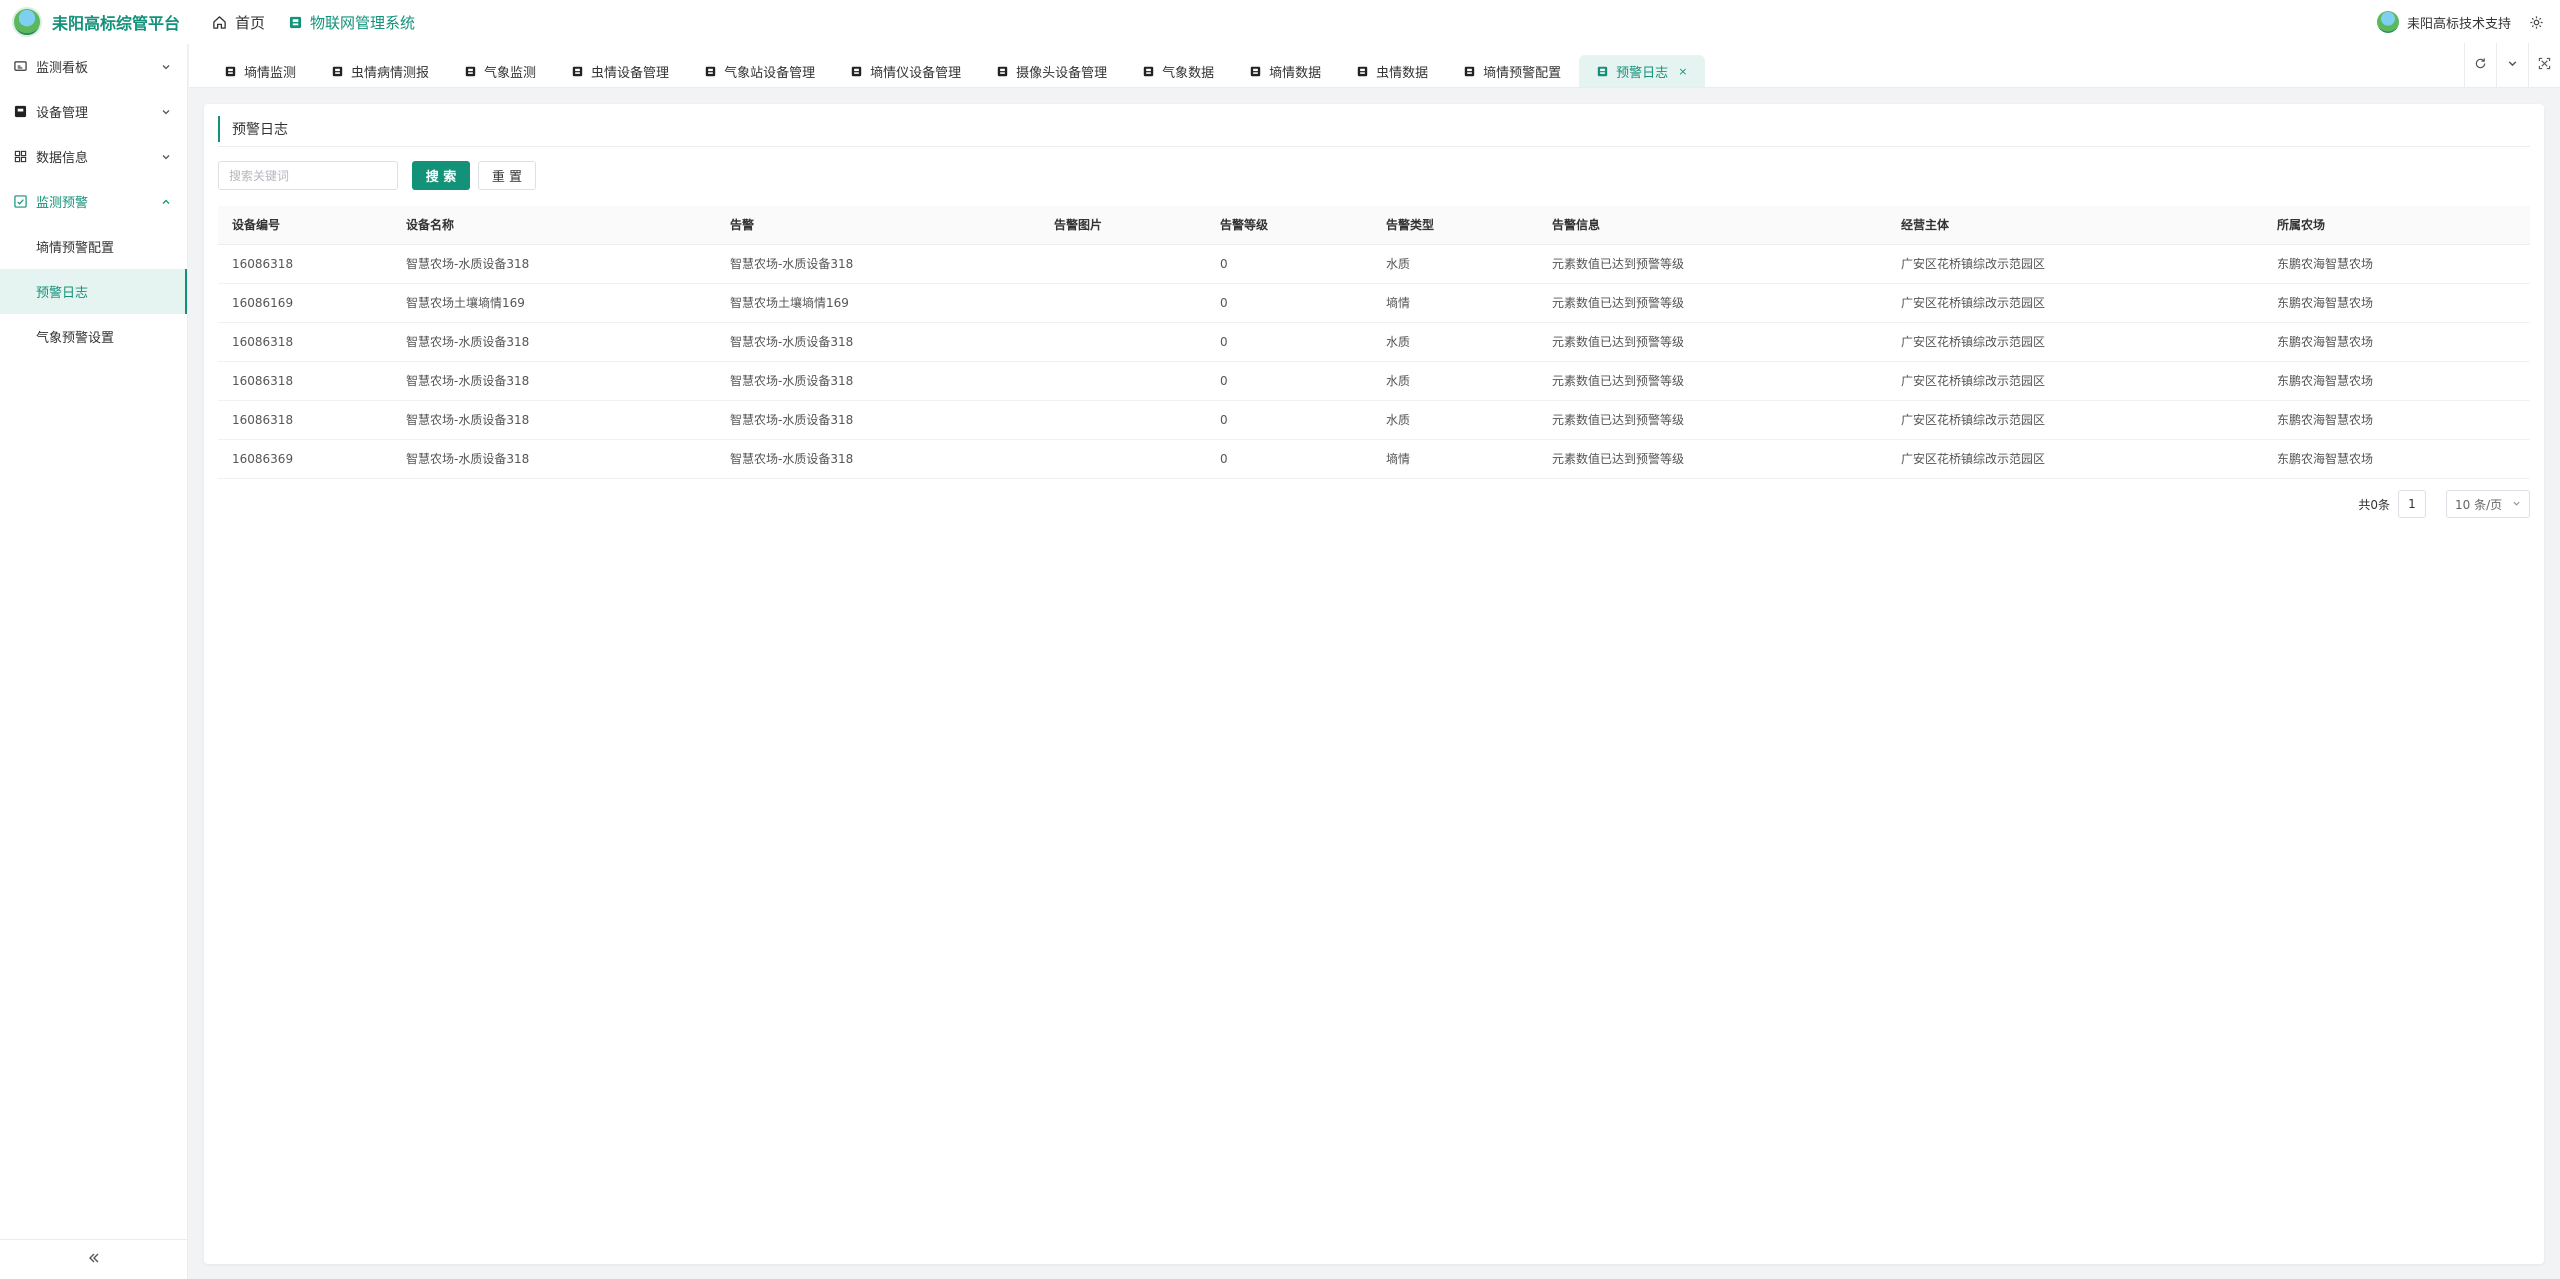 This screenshot has width=2560, height=1279. What do you see at coordinates (630, 73) in the screenshot?
I see `tab-label: 虫情设备管理` at bounding box center [630, 73].